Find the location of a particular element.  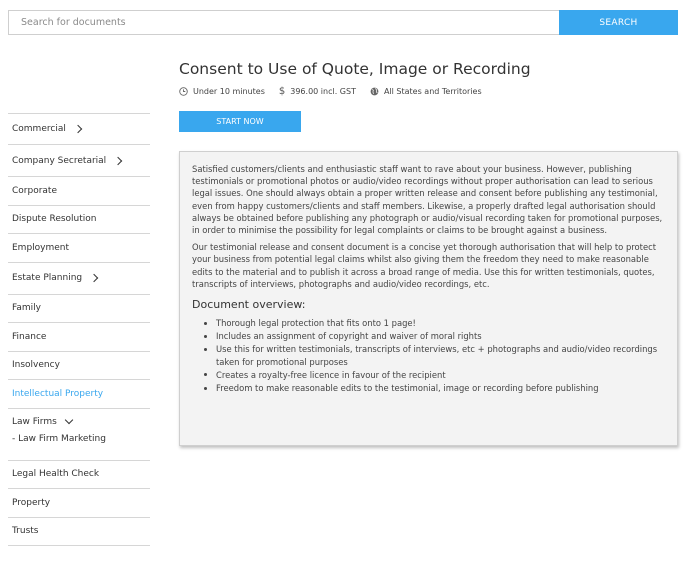

sidebar-item-company-secretarial: Company Secretarial is located at coordinates (79, 161).